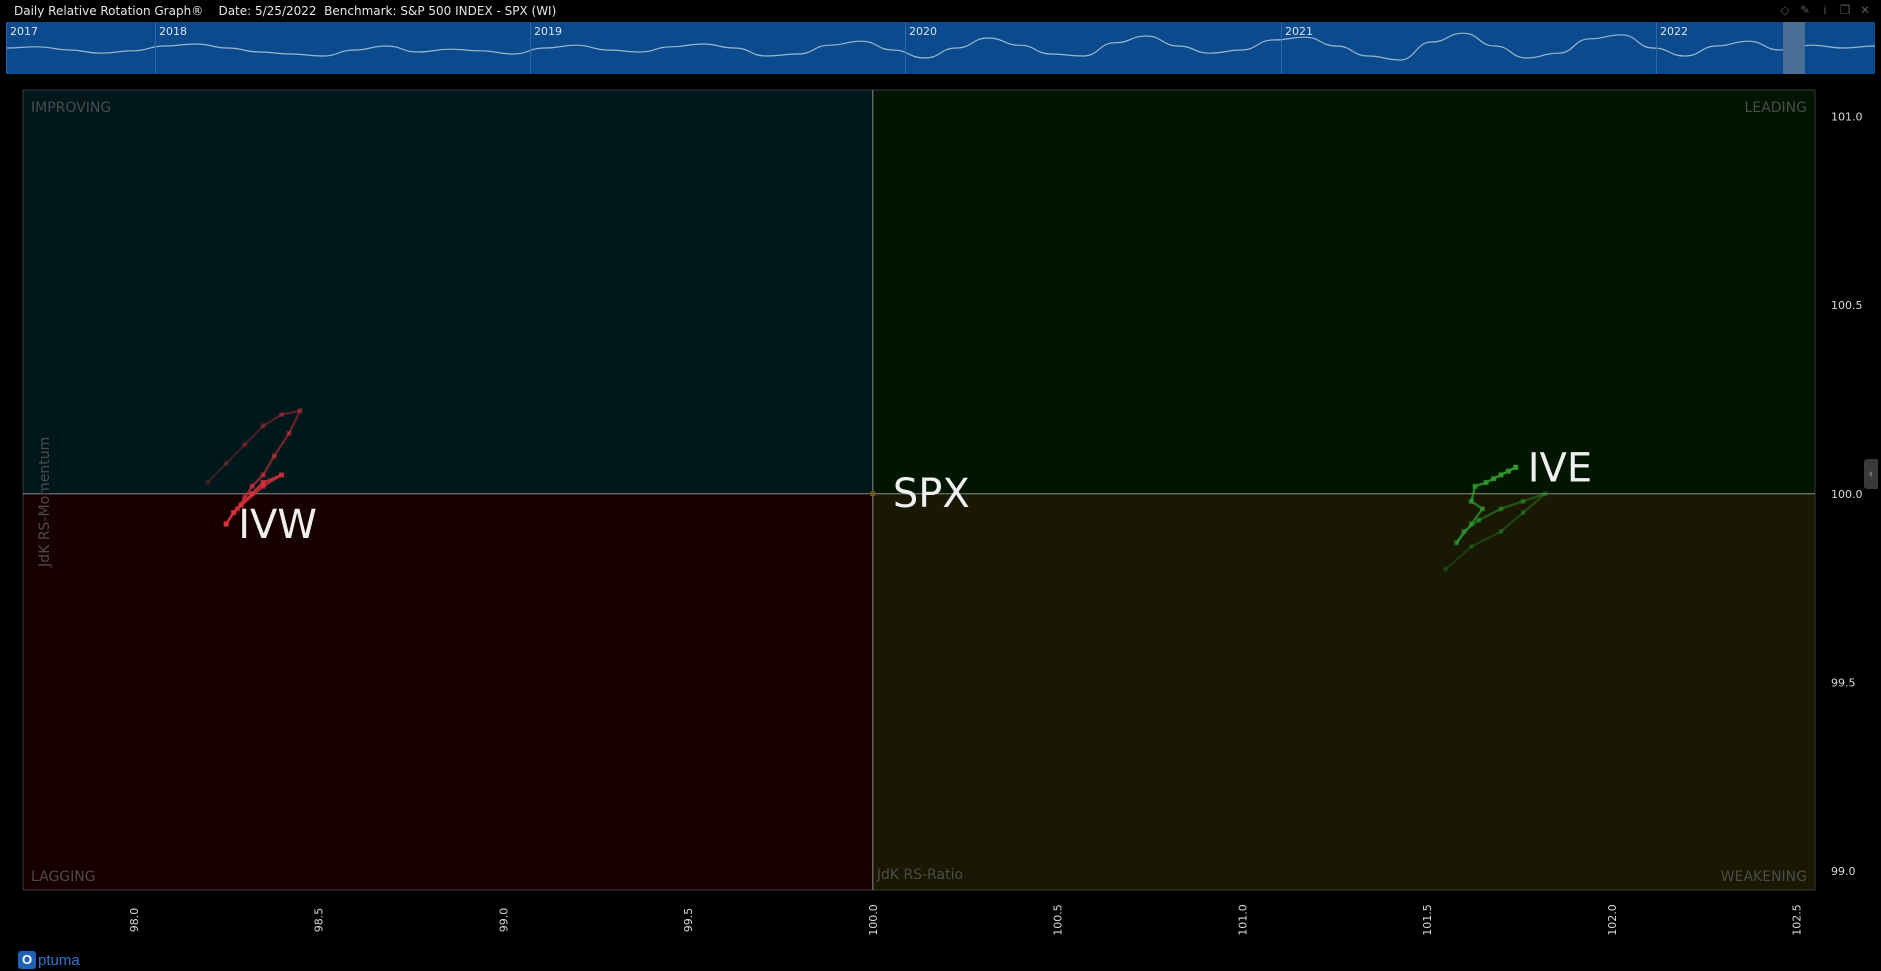  I want to click on close-icon: ✕, so click(1865, 10).